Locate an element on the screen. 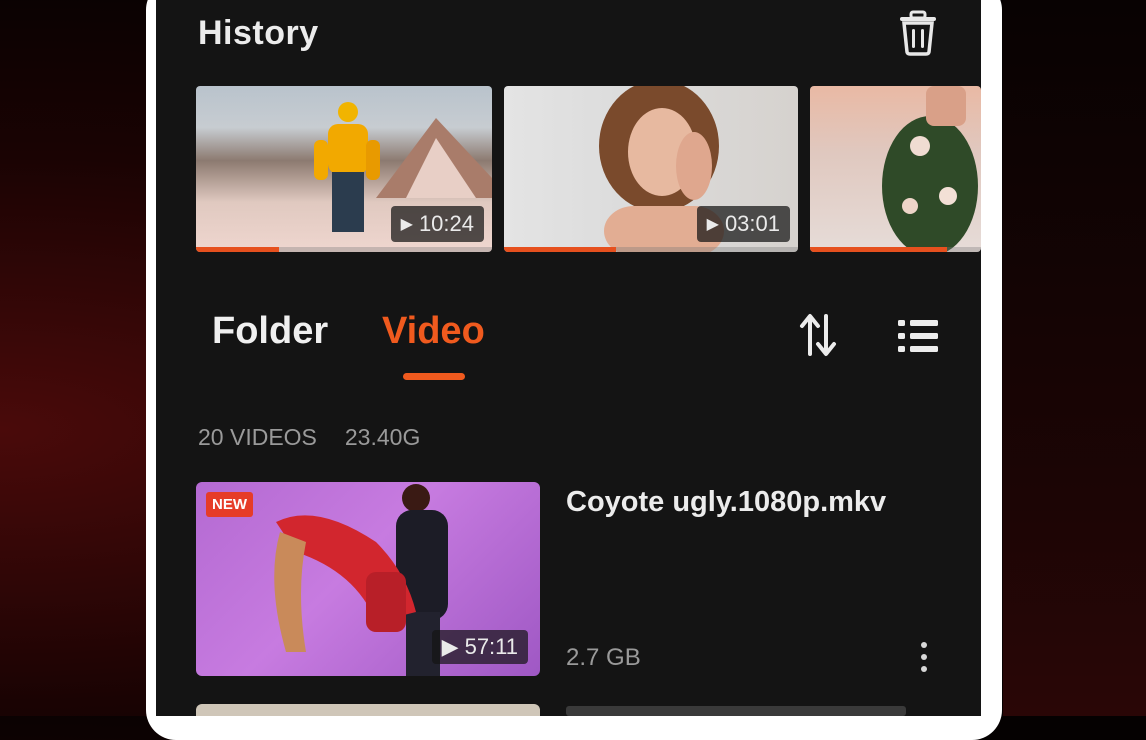 This screenshot has height=740, width=1146. video-count: 20 VIDEOS is located at coordinates (257, 437).